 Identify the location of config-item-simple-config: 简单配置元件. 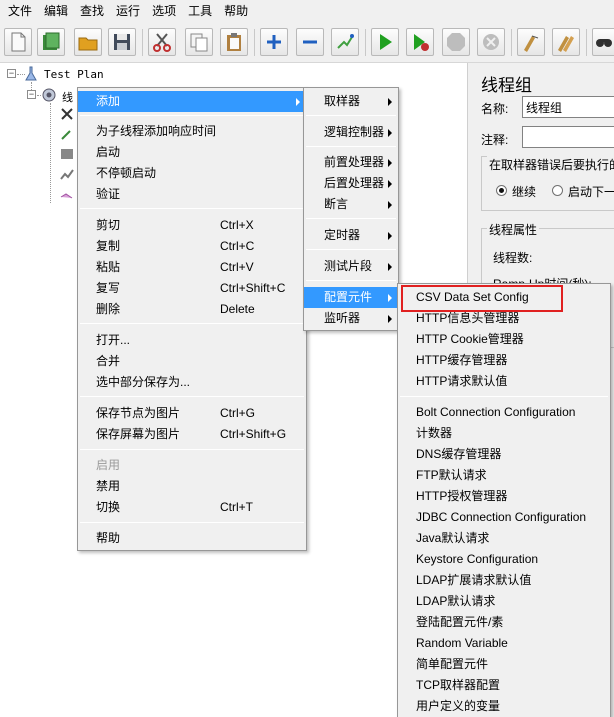
(504, 664).